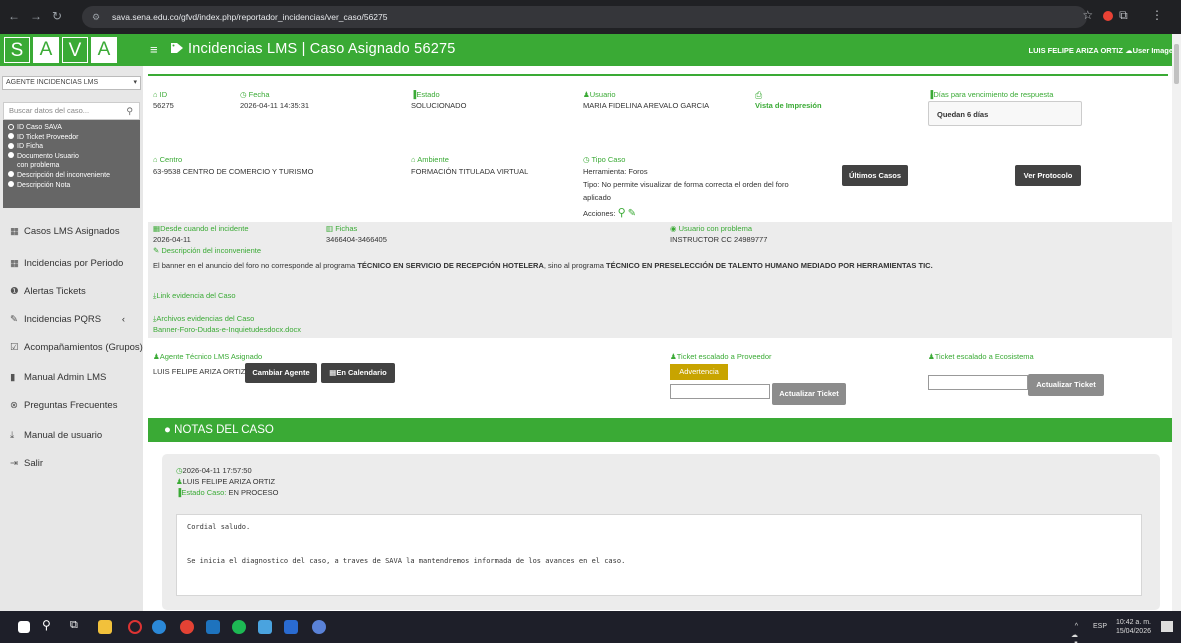  I want to click on sidebar-item-manual-usuario: ⤓ Manual de usuario, so click(56, 435).